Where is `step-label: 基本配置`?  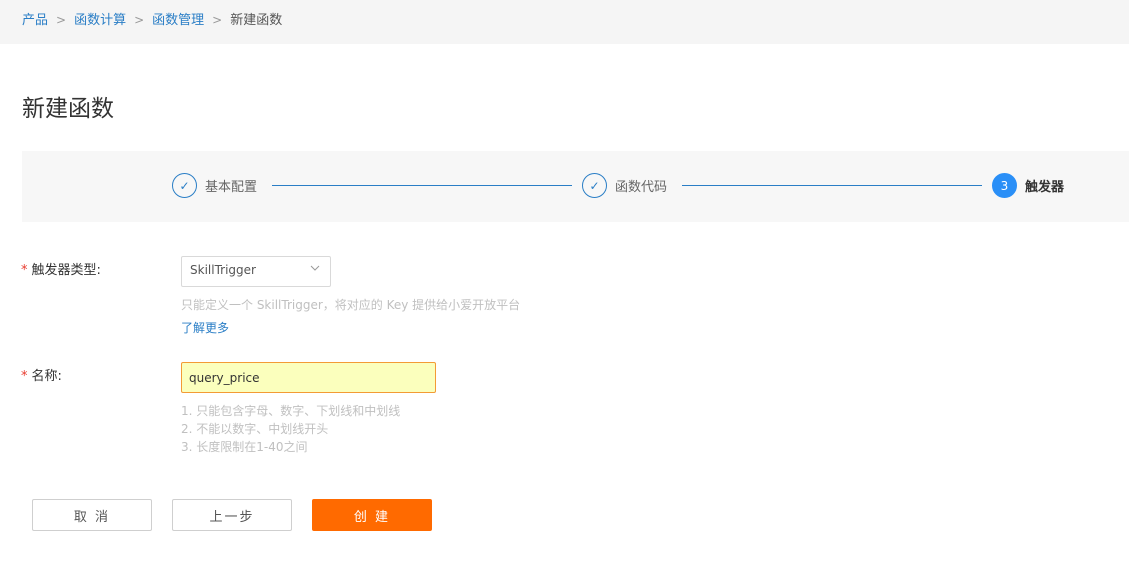
step-label: 基本配置 is located at coordinates (231, 187).